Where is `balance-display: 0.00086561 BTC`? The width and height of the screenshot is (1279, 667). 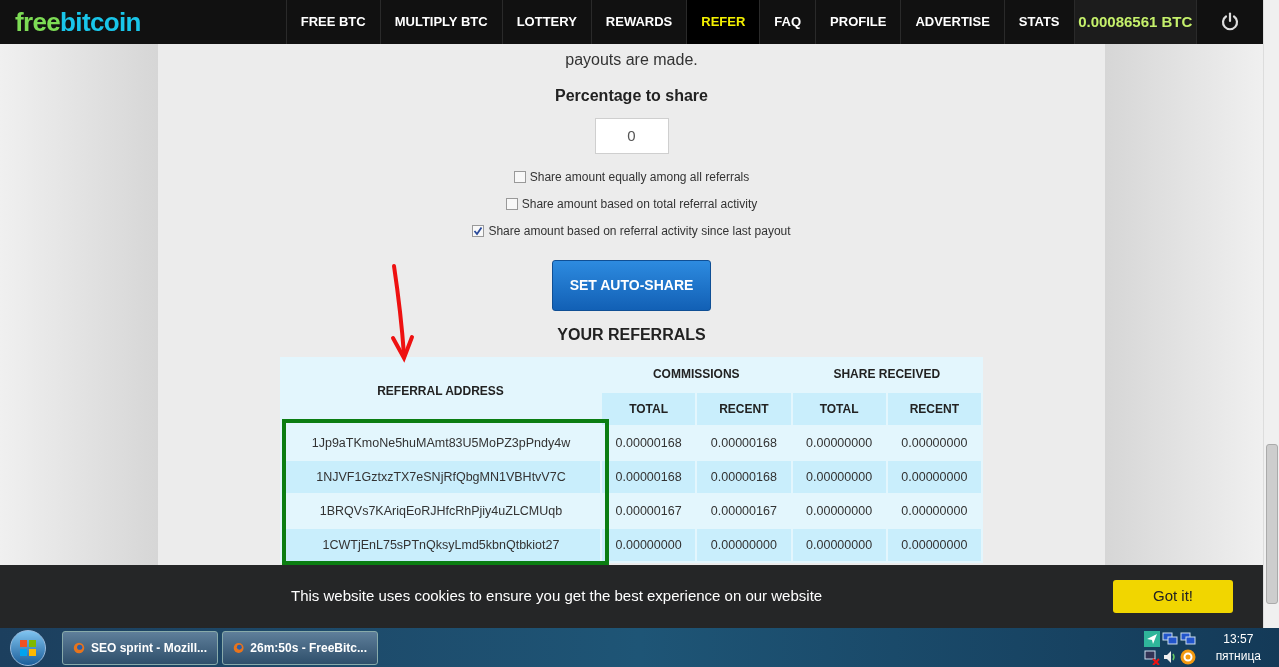
balance-display: 0.00086561 BTC is located at coordinates (1134, 22).